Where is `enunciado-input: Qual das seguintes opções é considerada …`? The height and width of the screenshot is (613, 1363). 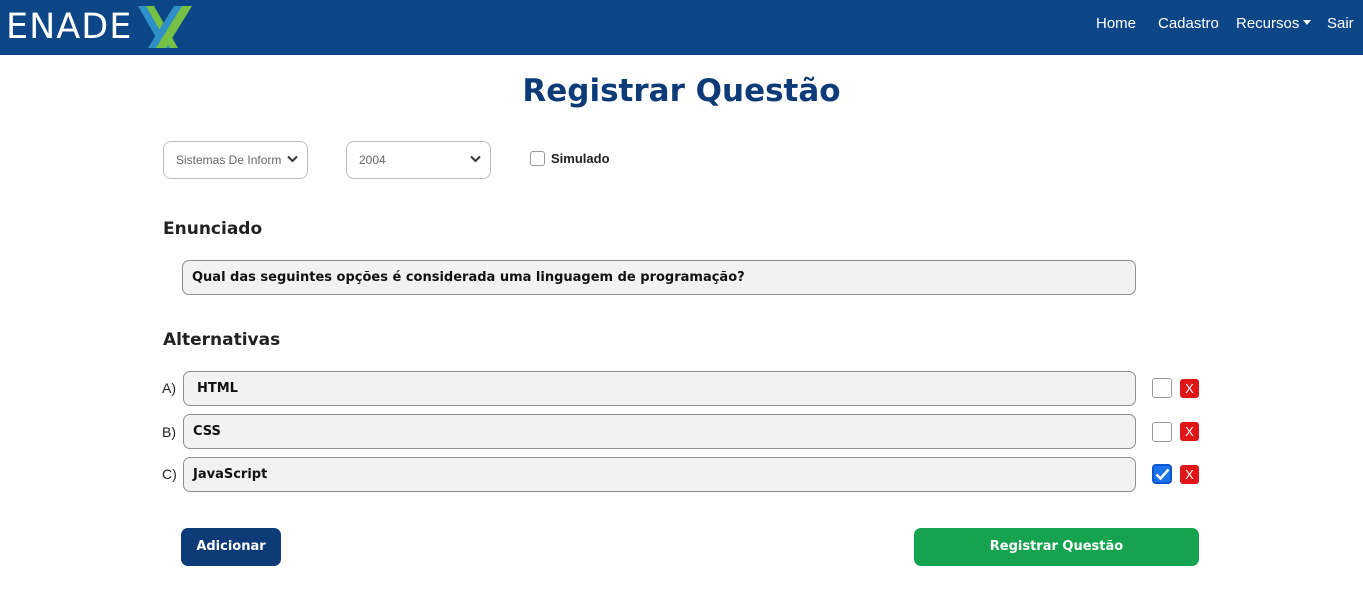
enunciado-input: Qual das seguintes opções é considerada … is located at coordinates (659, 277).